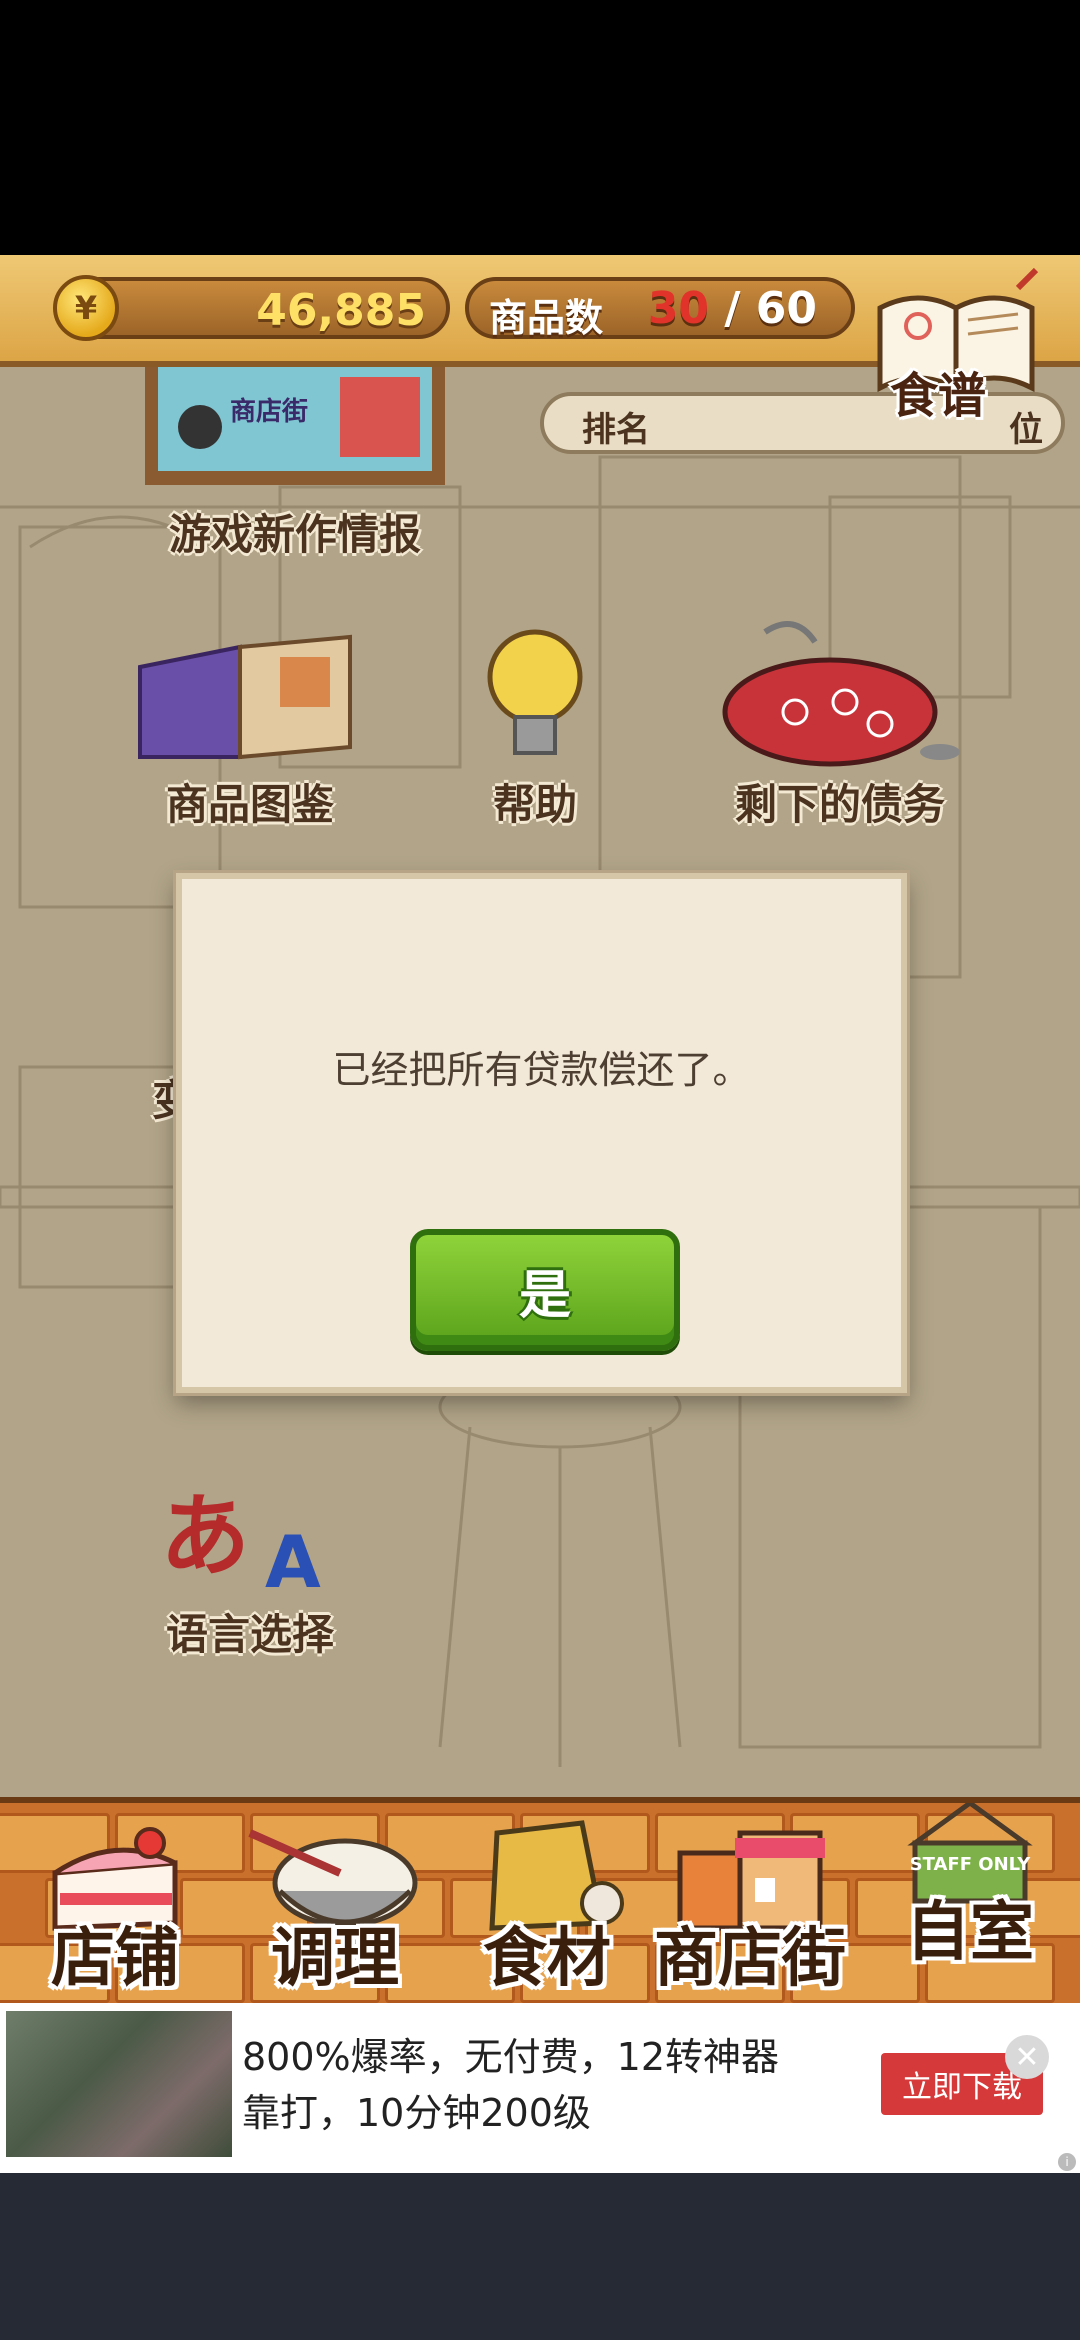 The image size is (1080, 2340). What do you see at coordinates (970, 1933) in the screenshot?
I see `nav-my-room-label: 自室` at bounding box center [970, 1933].